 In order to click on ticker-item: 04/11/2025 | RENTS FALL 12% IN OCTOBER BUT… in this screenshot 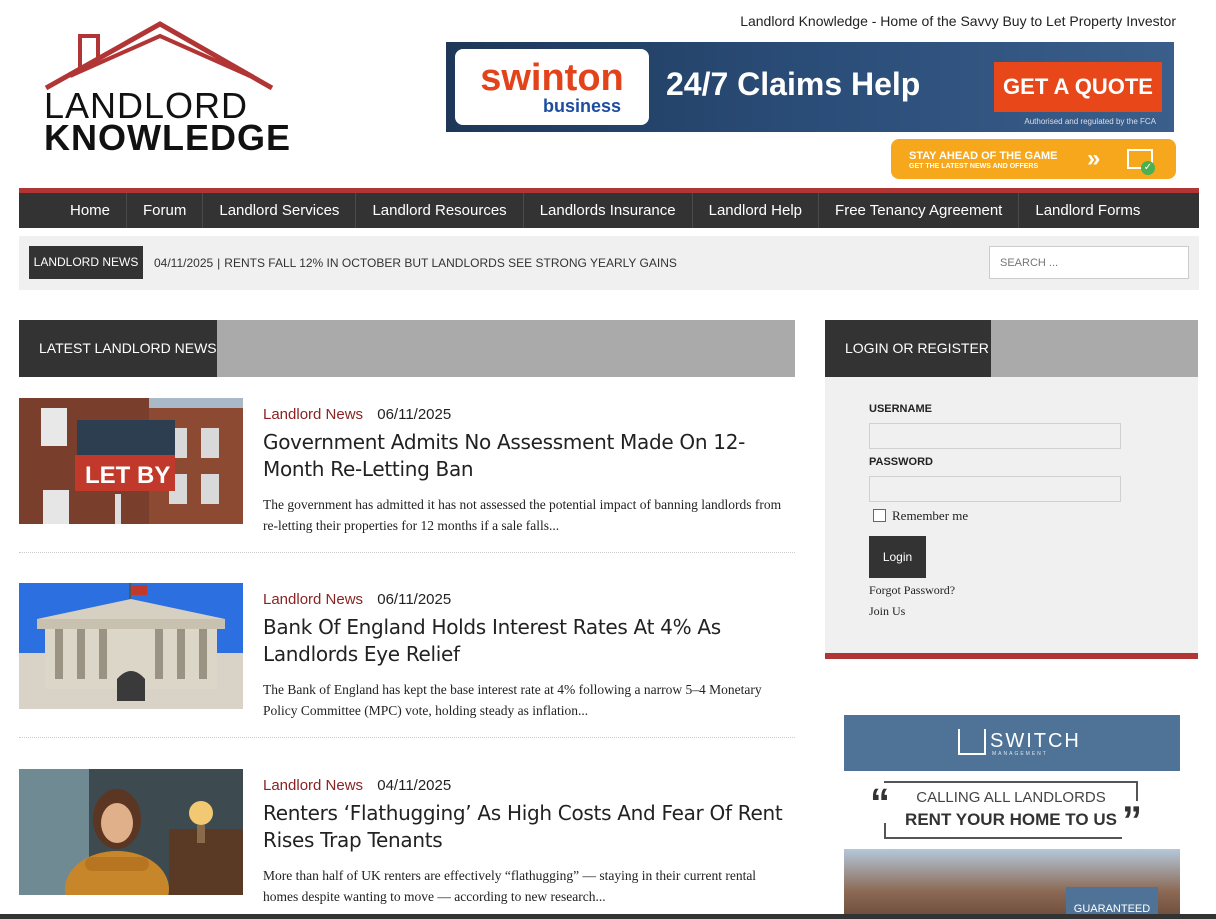, I will do `click(415, 263)`.